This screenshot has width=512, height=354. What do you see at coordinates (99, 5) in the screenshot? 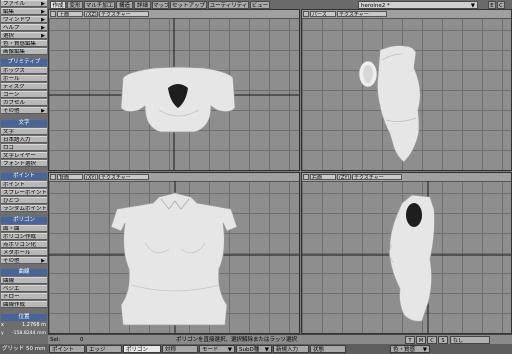
I see `tab-multiply: マルチ加工` at bounding box center [99, 5].